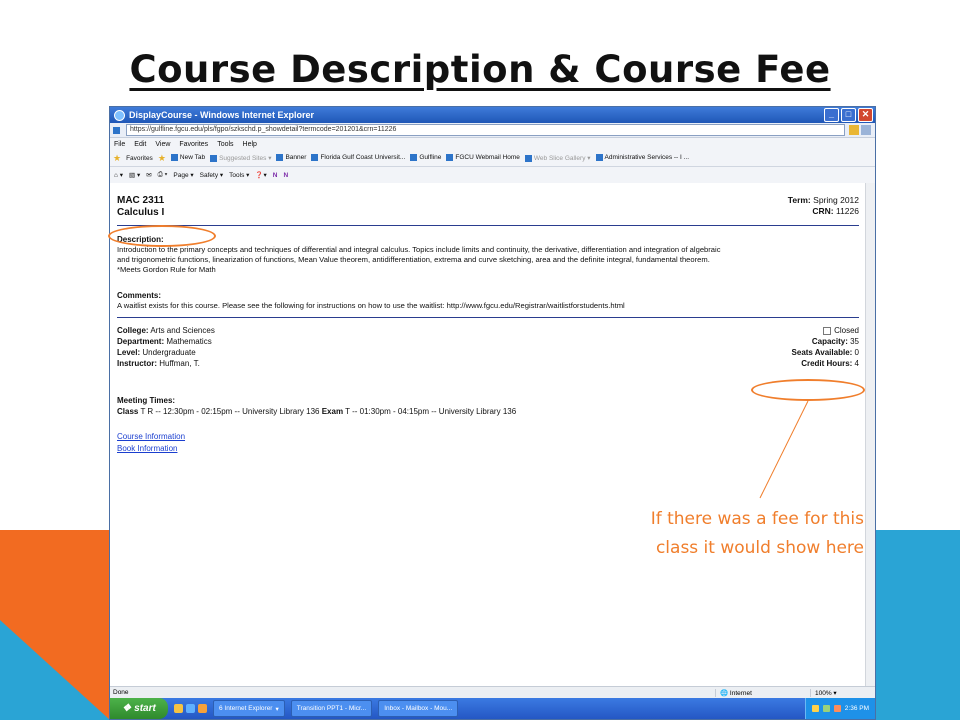  I want to click on course-information-link: Course Information, so click(488, 437).